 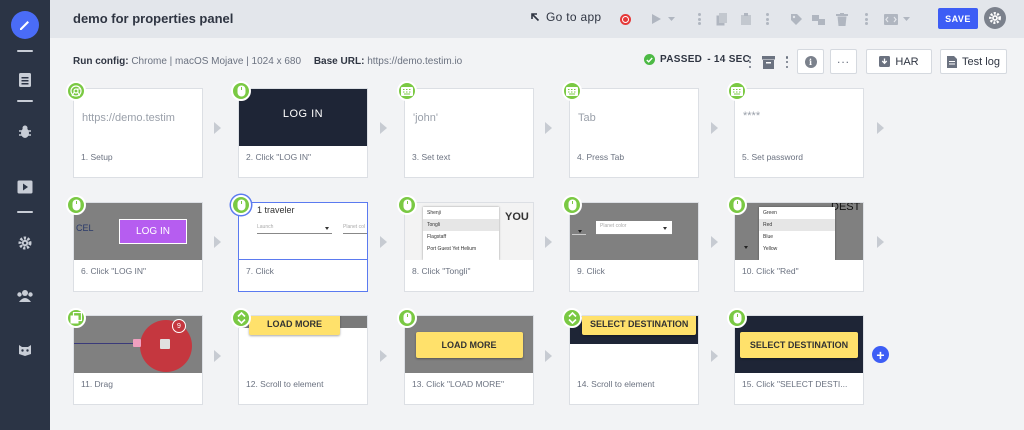 I want to click on test-title: demo for properties panel, so click(x=153, y=18).